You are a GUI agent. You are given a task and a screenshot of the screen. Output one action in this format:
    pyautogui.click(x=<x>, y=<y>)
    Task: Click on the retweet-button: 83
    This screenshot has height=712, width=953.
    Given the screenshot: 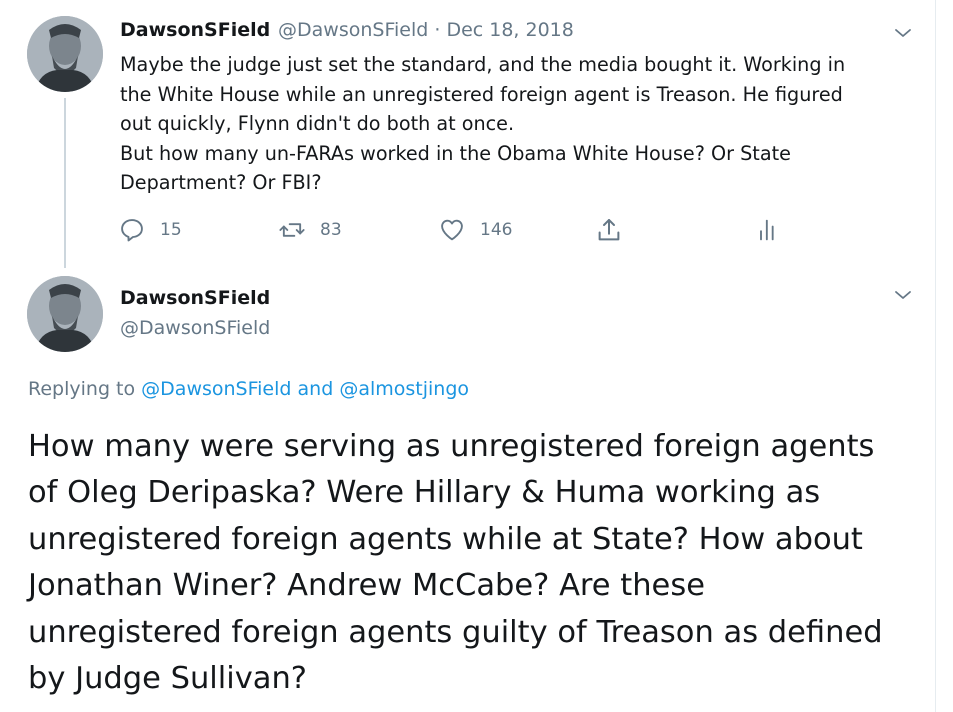 What is the action you would take?
    pyautogui.click(x=310, y=230)
    